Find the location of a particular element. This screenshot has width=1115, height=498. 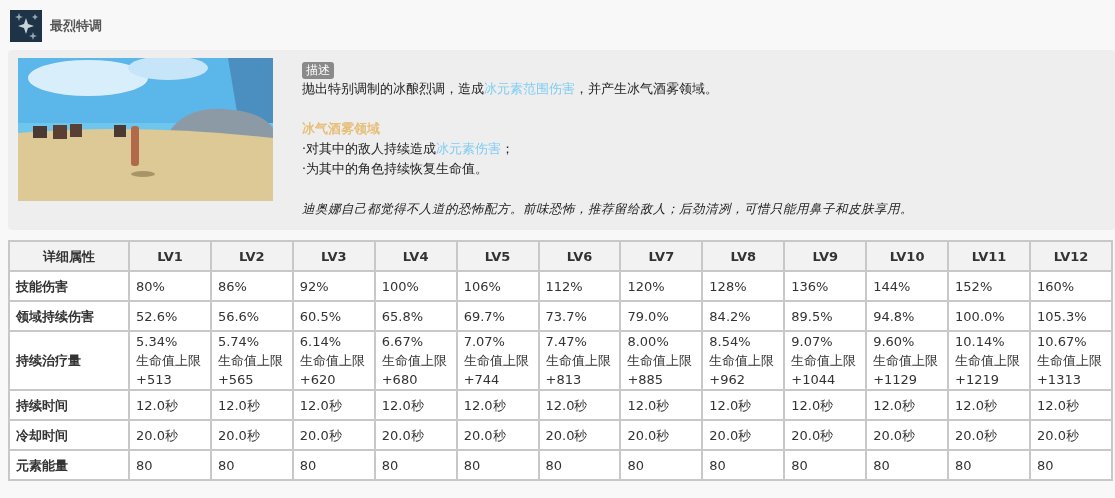

table-cell: 152% is located at coordinates (989, 286).